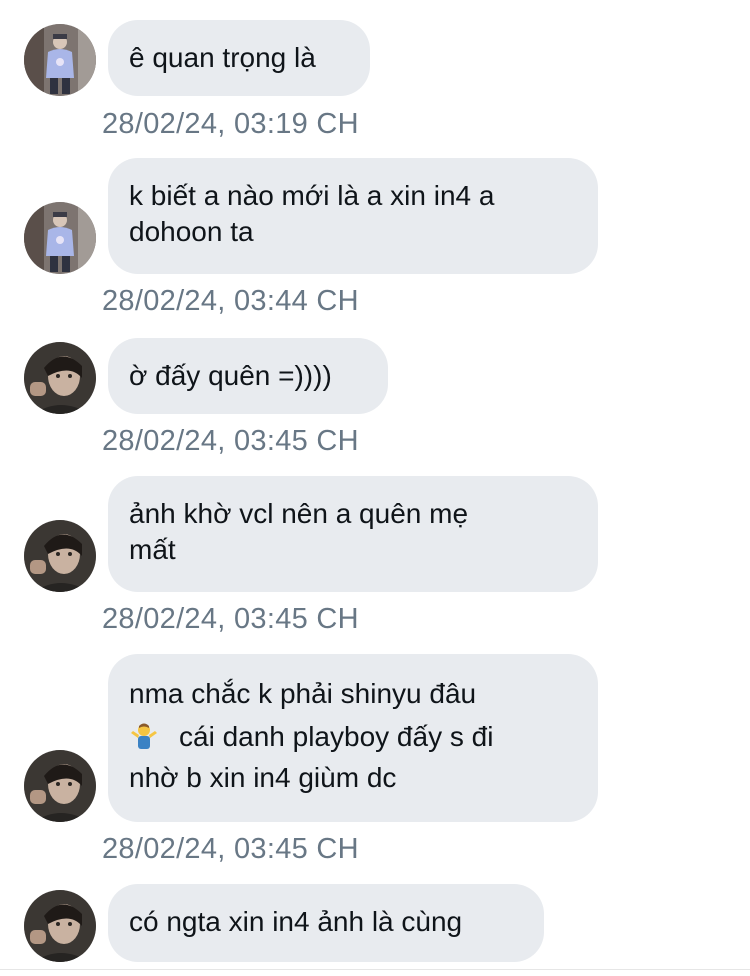  What do you see at coordinates (263, 777) in the screenshot?
I see `message-text: nhờ b xin in4 giùm dc` at bounding box center [263, 777].